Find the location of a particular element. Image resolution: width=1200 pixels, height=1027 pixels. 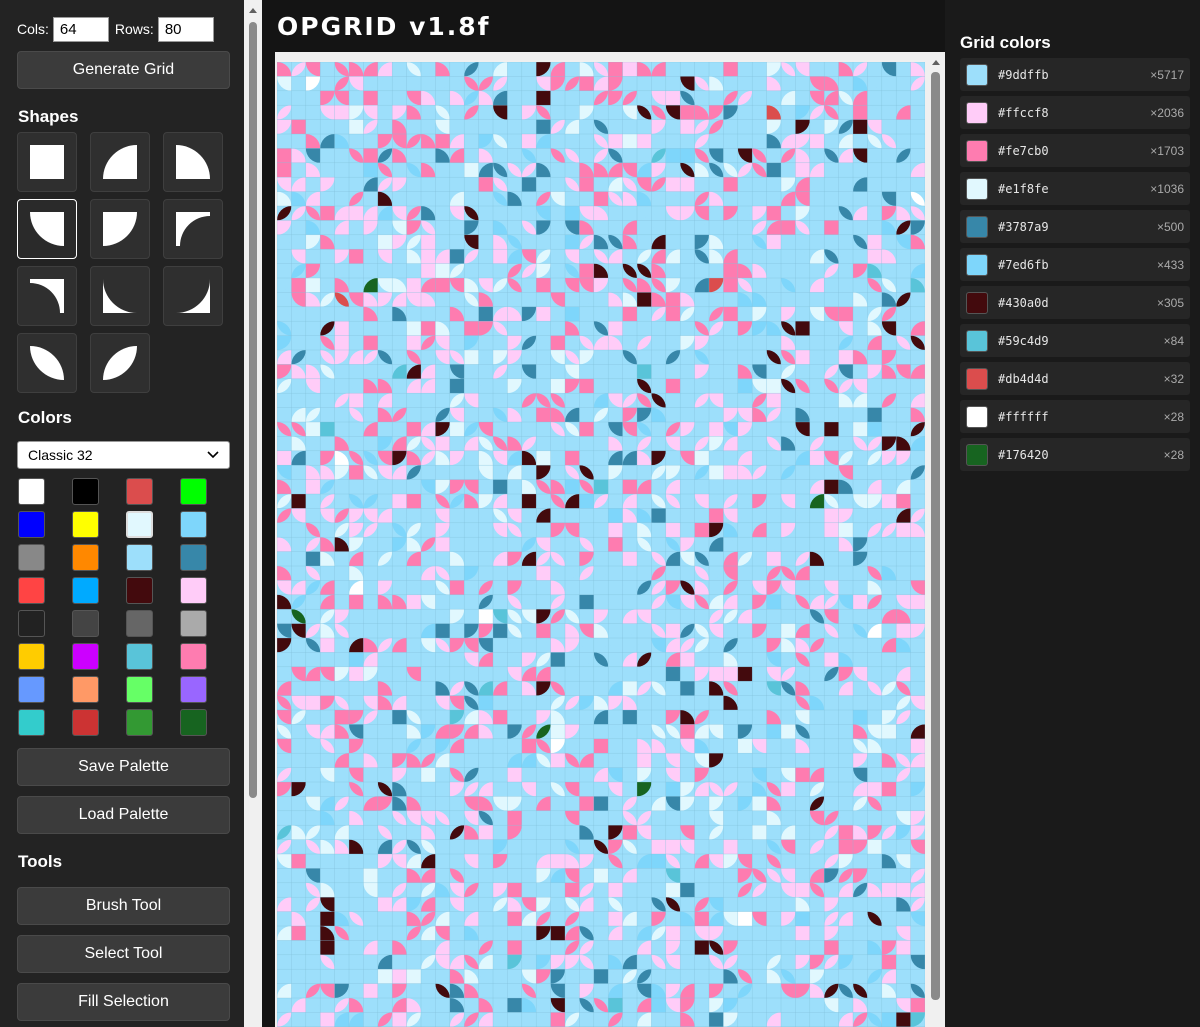

sidebar-scroll-thumb is located at coordinates (253, 410).